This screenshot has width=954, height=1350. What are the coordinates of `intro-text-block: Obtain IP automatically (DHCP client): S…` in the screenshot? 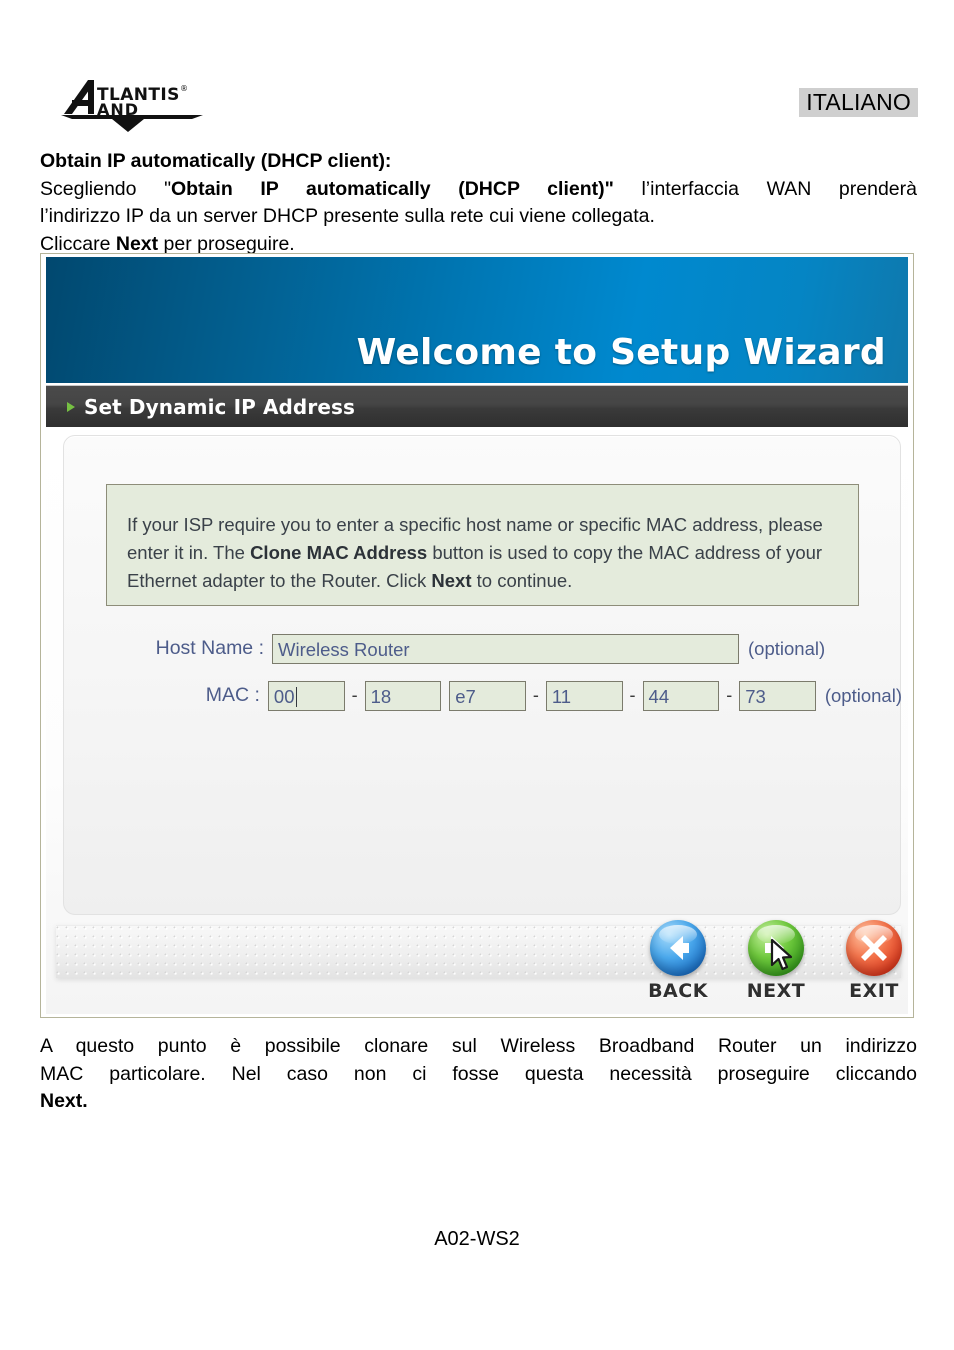 It's located at (478, 203).